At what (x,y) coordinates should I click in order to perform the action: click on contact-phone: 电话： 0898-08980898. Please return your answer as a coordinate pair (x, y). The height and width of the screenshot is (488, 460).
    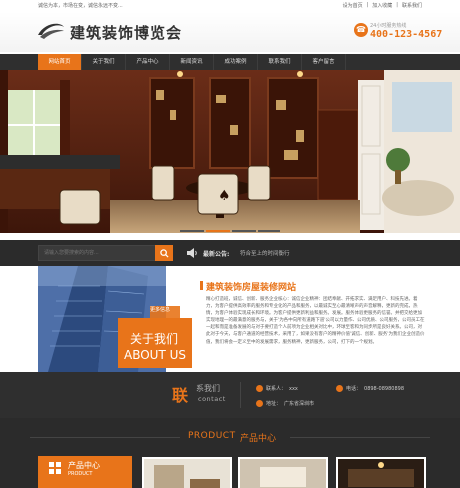
    Looking at the image, I should click on (370, 388).